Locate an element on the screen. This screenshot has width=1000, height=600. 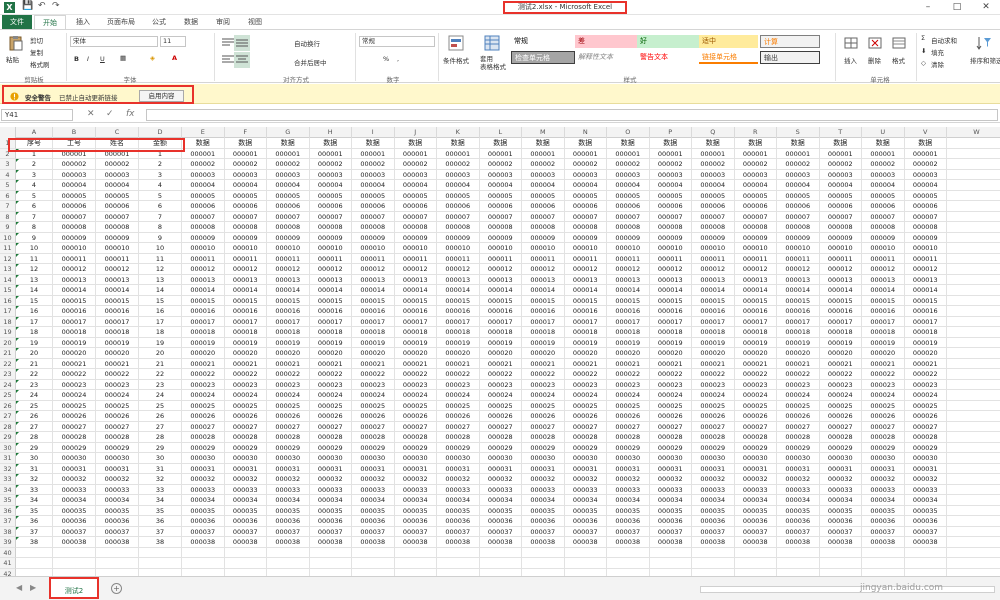
cell: 6 is located at coordinates (160, 206).